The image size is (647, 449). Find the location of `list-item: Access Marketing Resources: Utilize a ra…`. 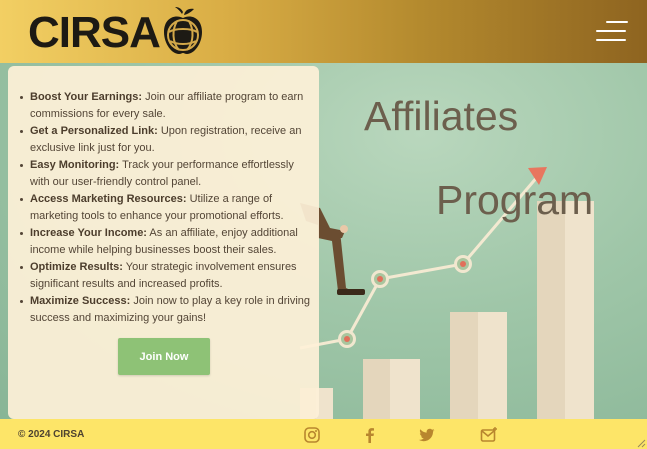

list-item: Access Marketing Resources: Utilize a ra… is located at coordinates (166, 208).